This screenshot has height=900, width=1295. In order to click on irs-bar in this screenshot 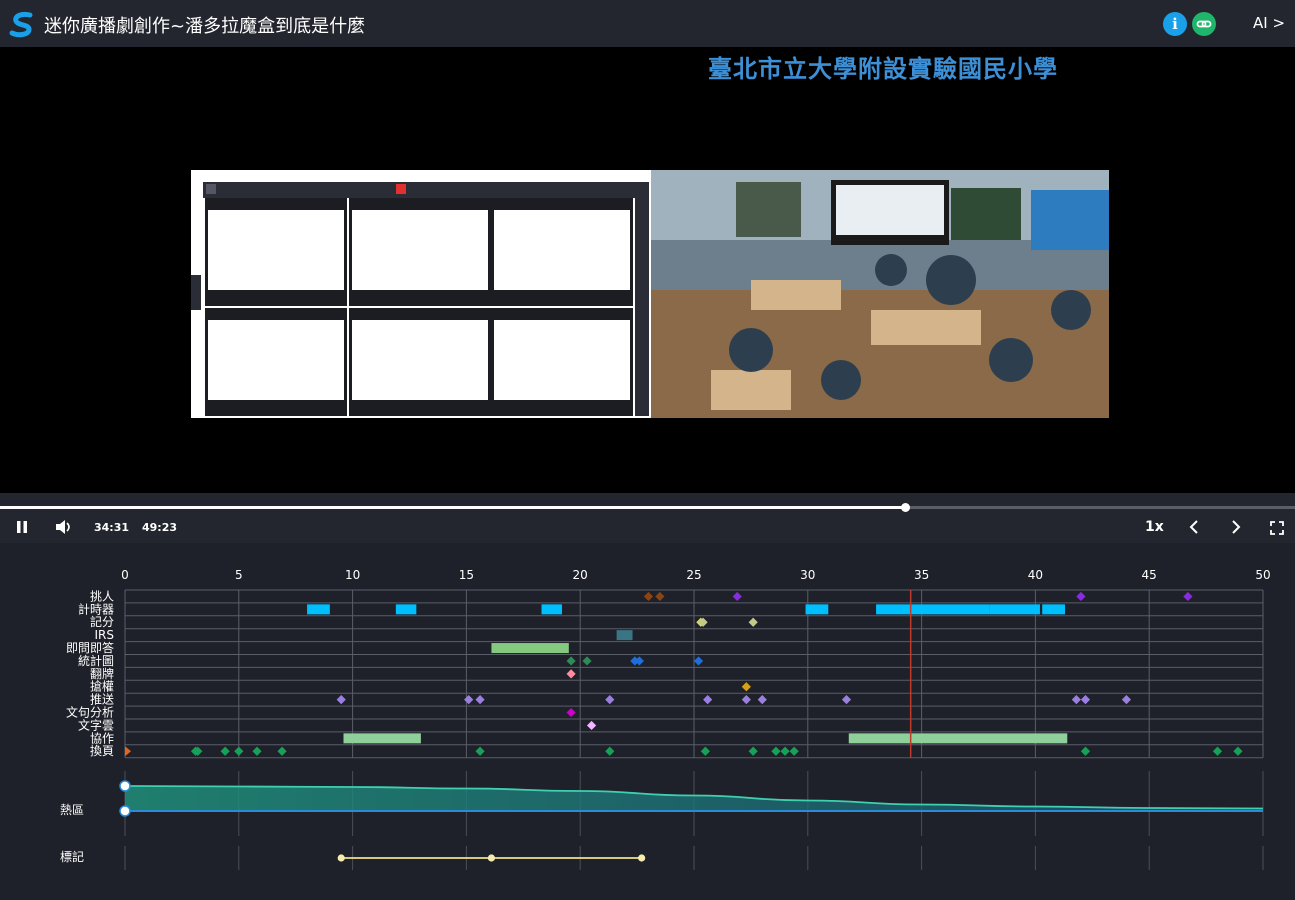, I will do `click(624, 635)`.